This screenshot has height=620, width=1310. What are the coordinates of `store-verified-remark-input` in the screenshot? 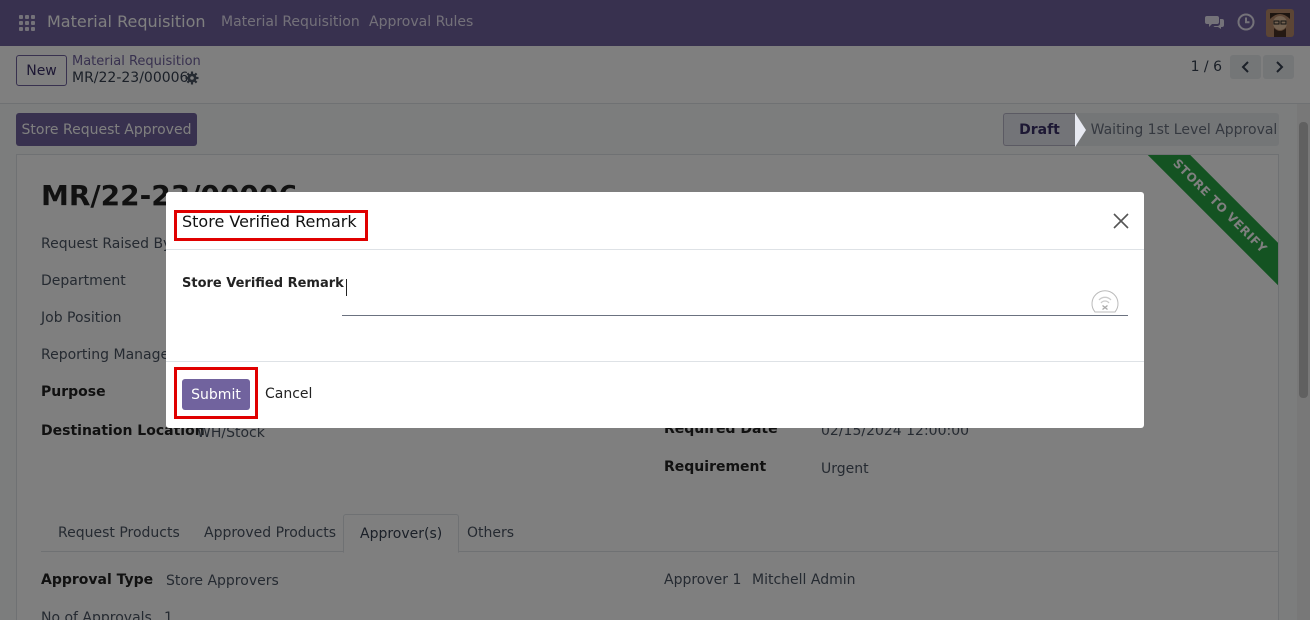 It's located at (735, 294).